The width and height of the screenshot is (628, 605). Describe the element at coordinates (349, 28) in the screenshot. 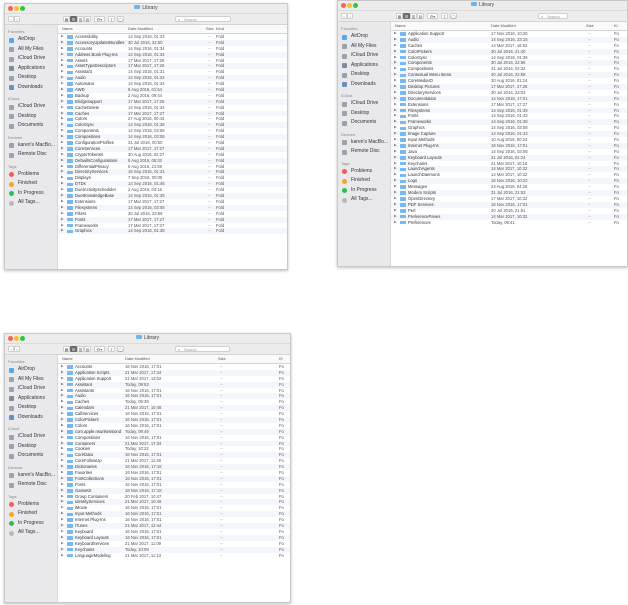

I see `sidebar-section-heading: Favorites` at that location.